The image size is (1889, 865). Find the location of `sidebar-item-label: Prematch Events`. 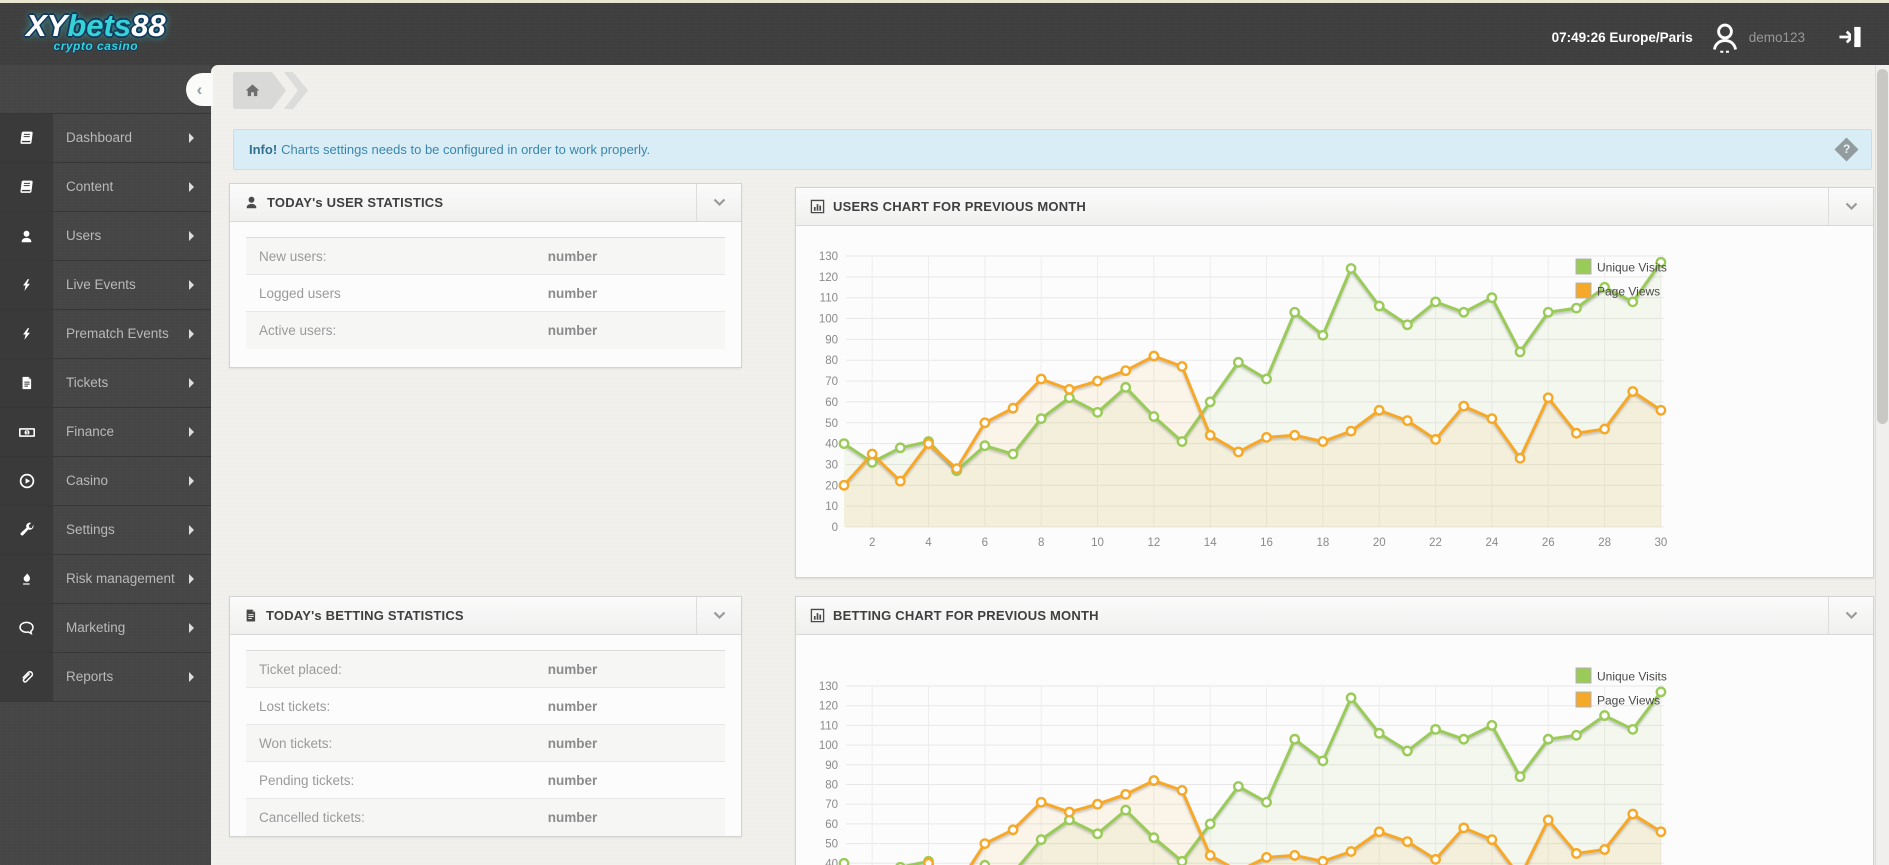

sidebar-item-label: Prematch Events is located at coordinates (117, 333).